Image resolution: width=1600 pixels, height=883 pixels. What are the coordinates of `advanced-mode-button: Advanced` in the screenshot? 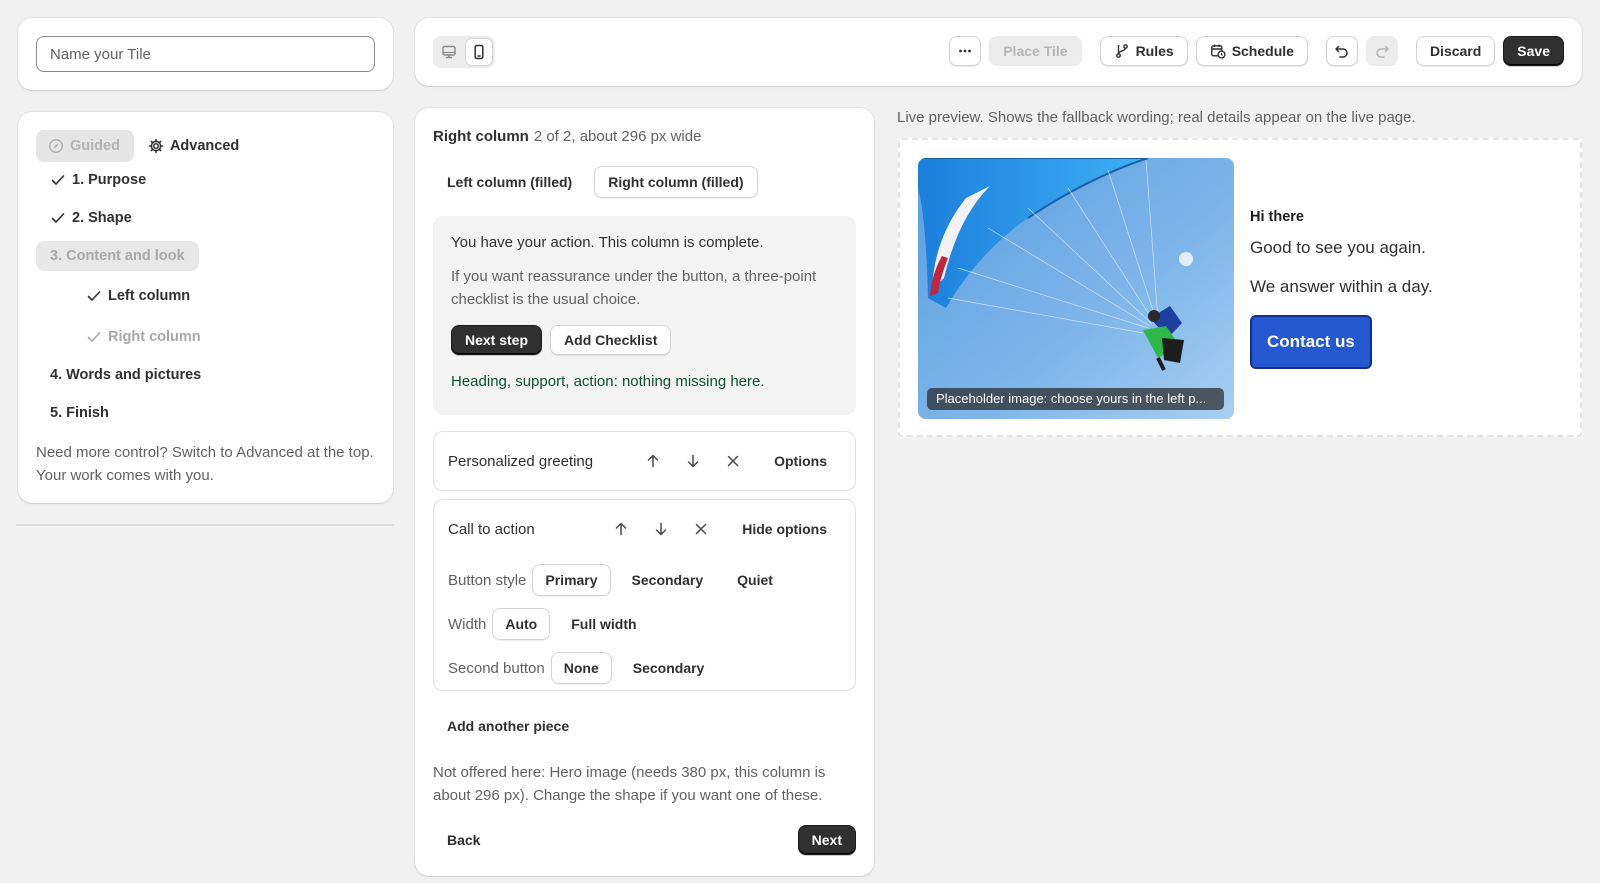 It's located at (200, 146).